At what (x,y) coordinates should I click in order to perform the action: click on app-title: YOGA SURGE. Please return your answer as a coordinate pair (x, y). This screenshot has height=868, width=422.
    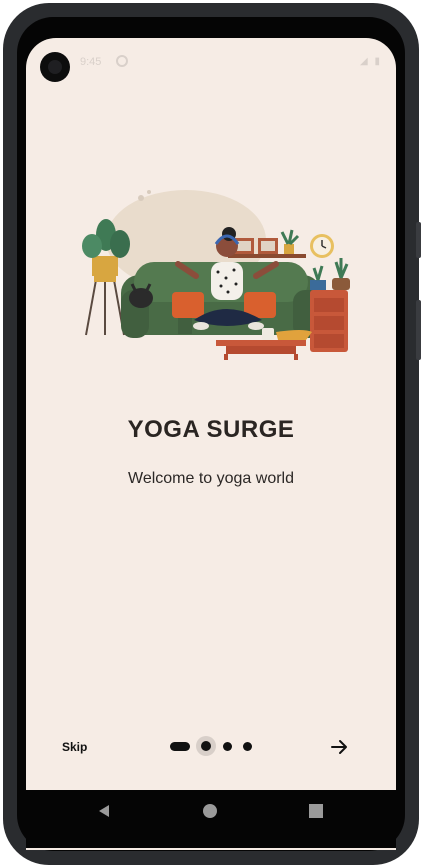
    Looking at the image, I should click on (211, 429).